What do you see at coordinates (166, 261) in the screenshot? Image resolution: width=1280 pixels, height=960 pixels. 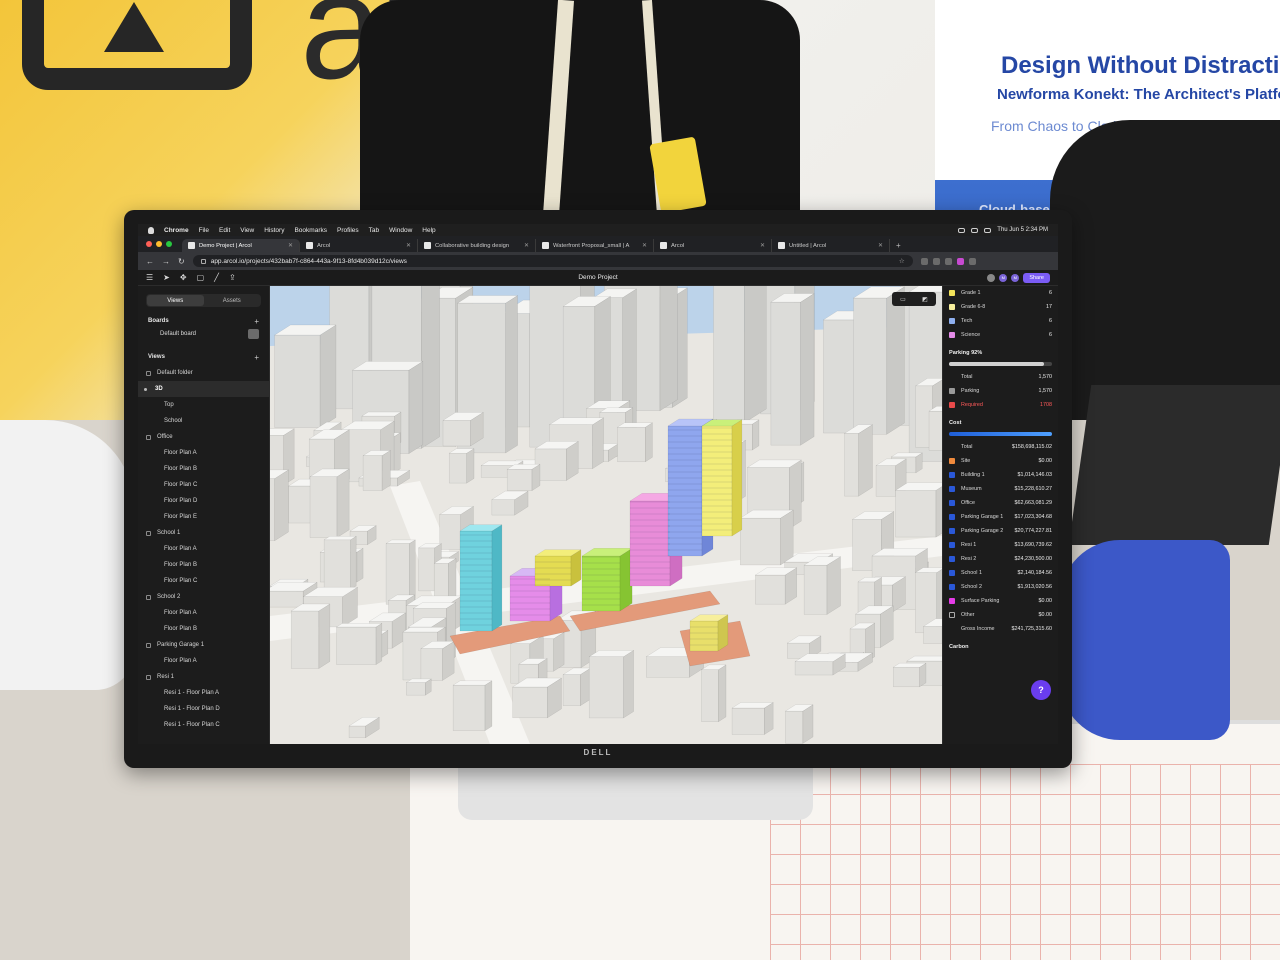 I see `forward-icon: →` at bounding box center [166, 261].